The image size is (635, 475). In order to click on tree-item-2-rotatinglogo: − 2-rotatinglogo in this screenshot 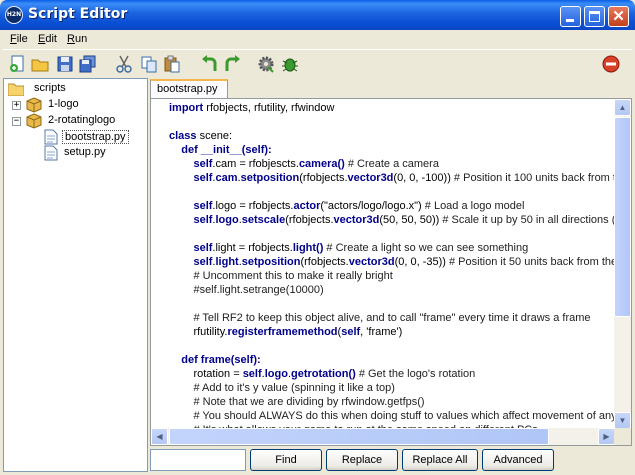, I will do `click(73, 121)`.